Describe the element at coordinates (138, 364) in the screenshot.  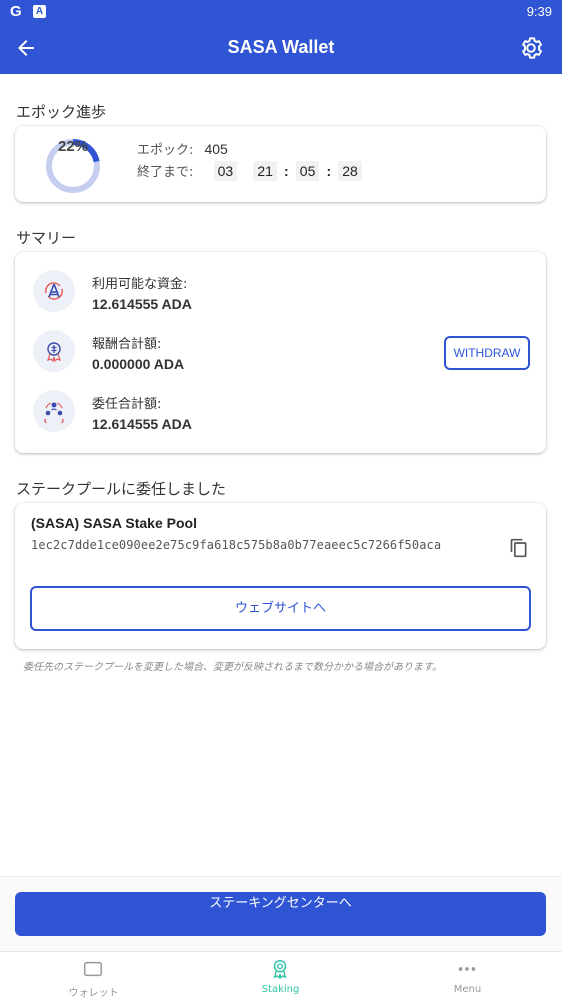
I see `total-reward-value: 0.000000 ADA` at that location.